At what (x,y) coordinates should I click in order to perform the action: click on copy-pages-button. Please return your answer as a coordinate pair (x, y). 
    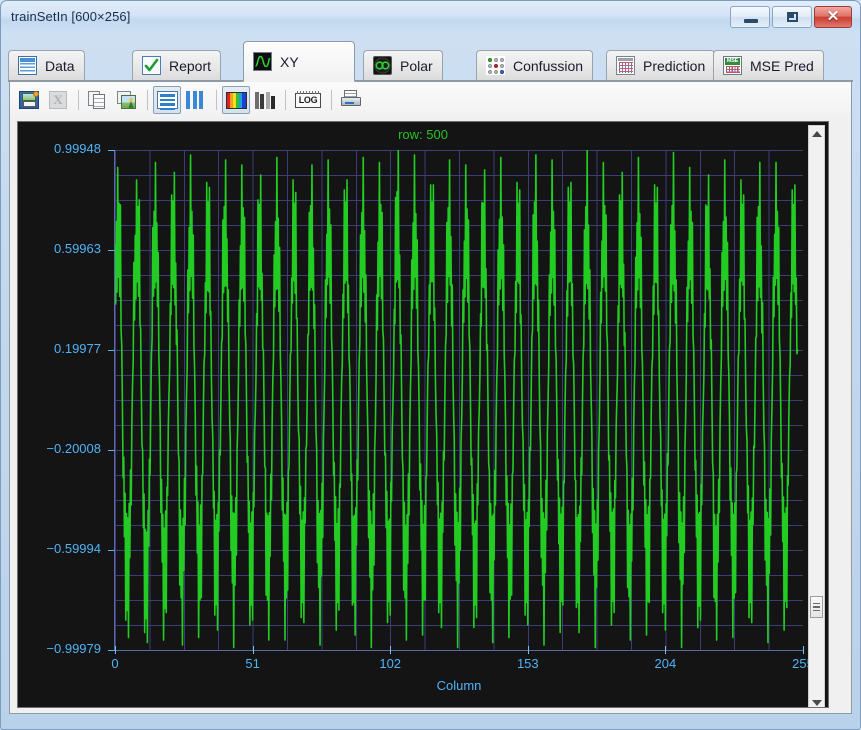
    Looking at the image, I should click on (98, 100).